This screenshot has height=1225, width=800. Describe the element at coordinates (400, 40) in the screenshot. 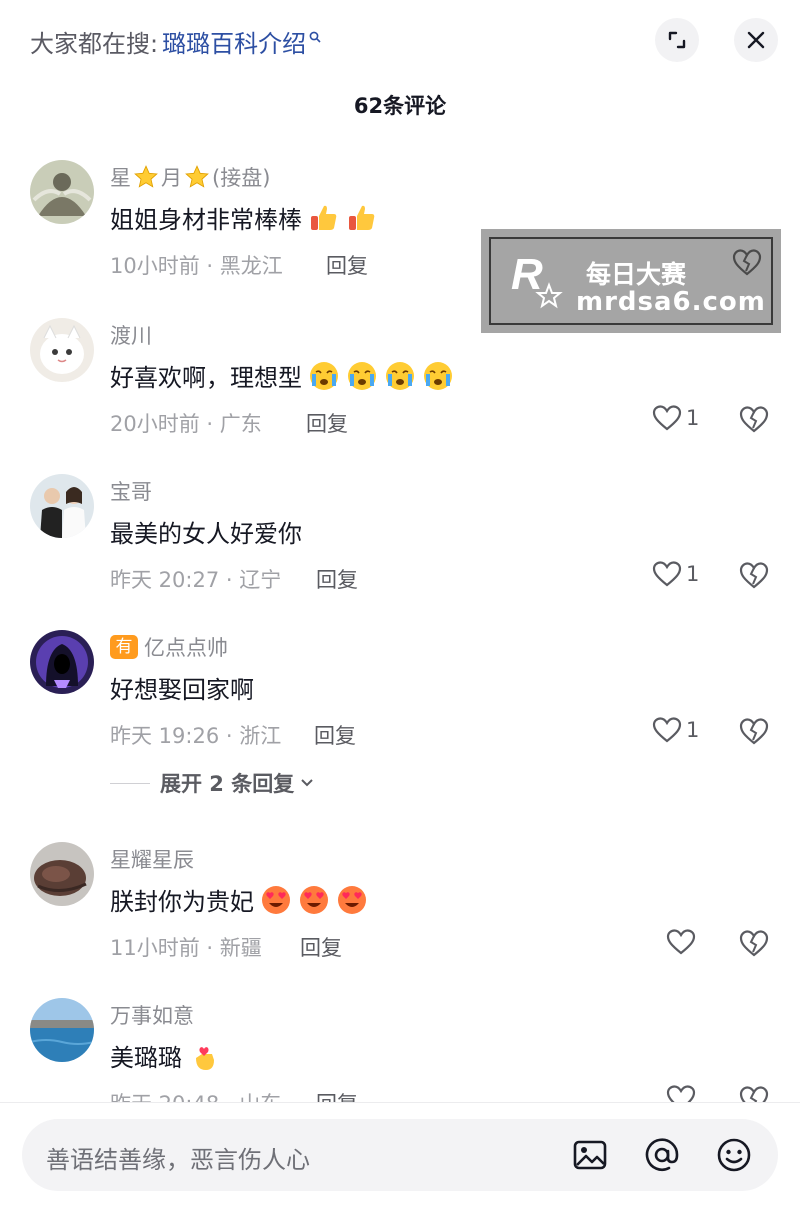

I see `top-bar: 大家都在搜: 璐璐百科介绍` at that location.